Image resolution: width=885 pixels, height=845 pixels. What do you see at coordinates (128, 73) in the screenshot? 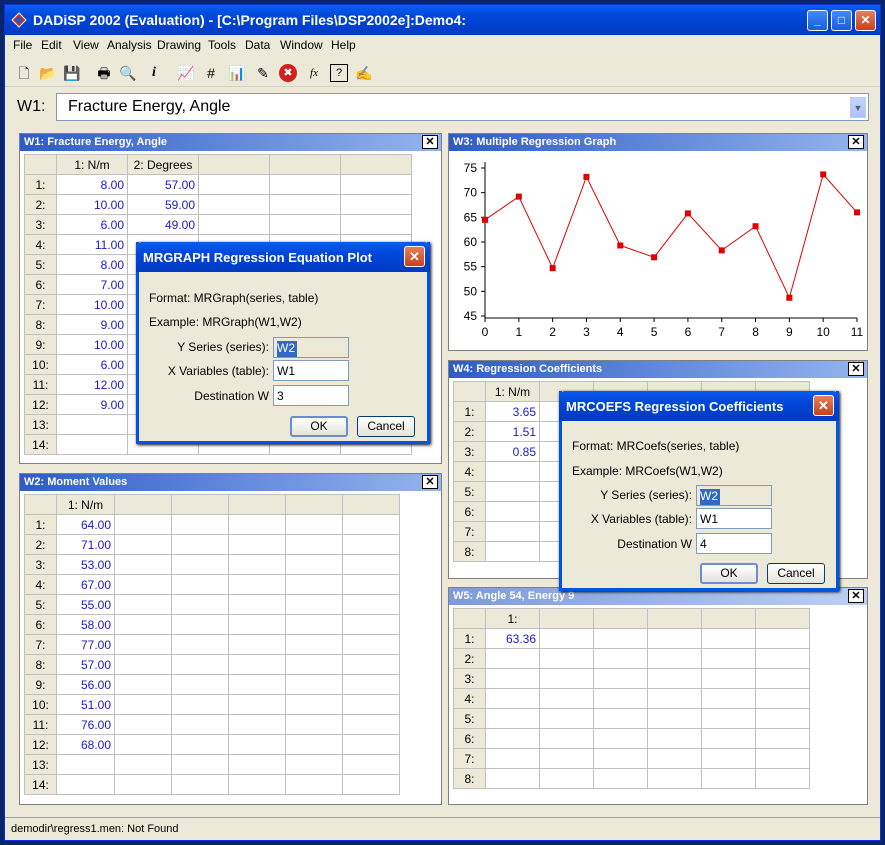
I see `print-preview-icon: 🔍` at bounding box center [128, 73].